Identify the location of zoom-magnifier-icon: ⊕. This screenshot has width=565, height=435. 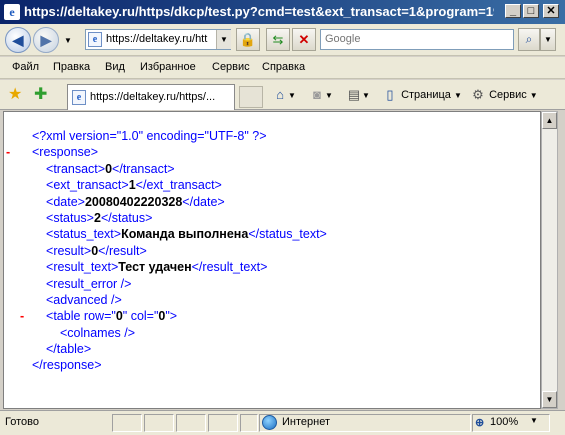
(479, 422).